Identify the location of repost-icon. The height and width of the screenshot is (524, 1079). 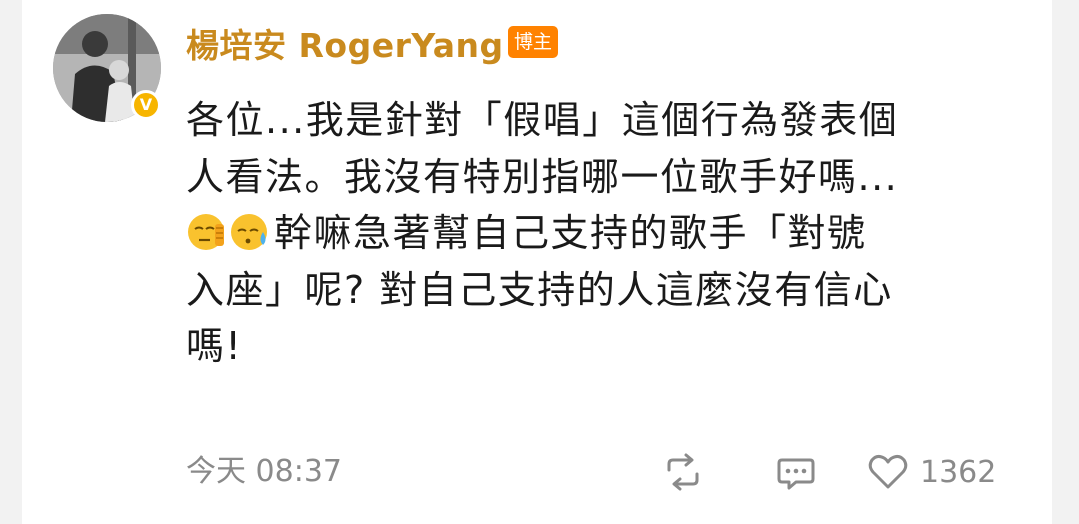
(683, 472).